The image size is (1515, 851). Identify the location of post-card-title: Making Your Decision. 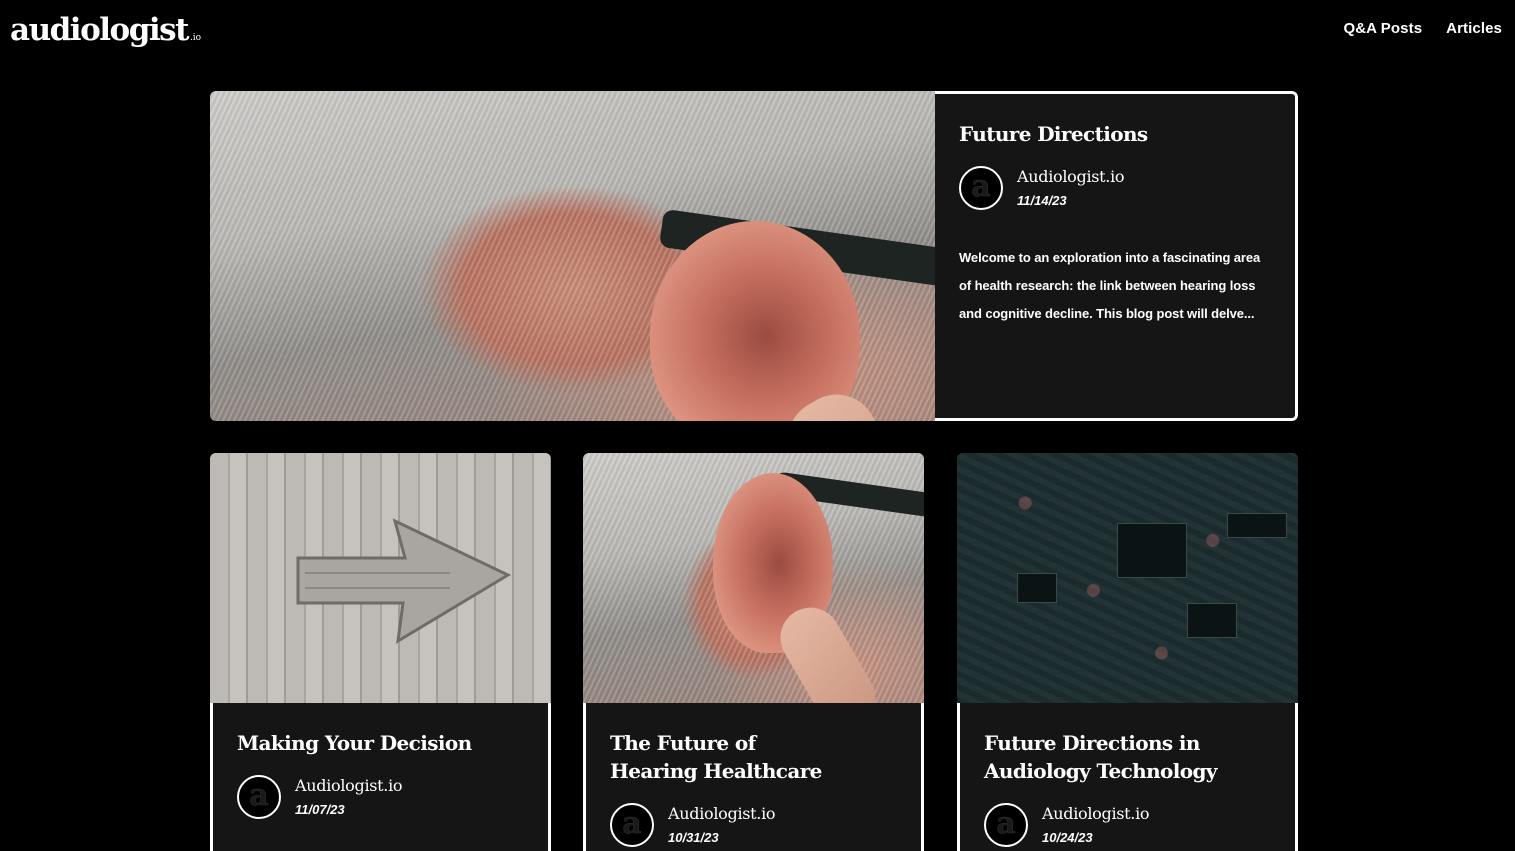
(380, 743).